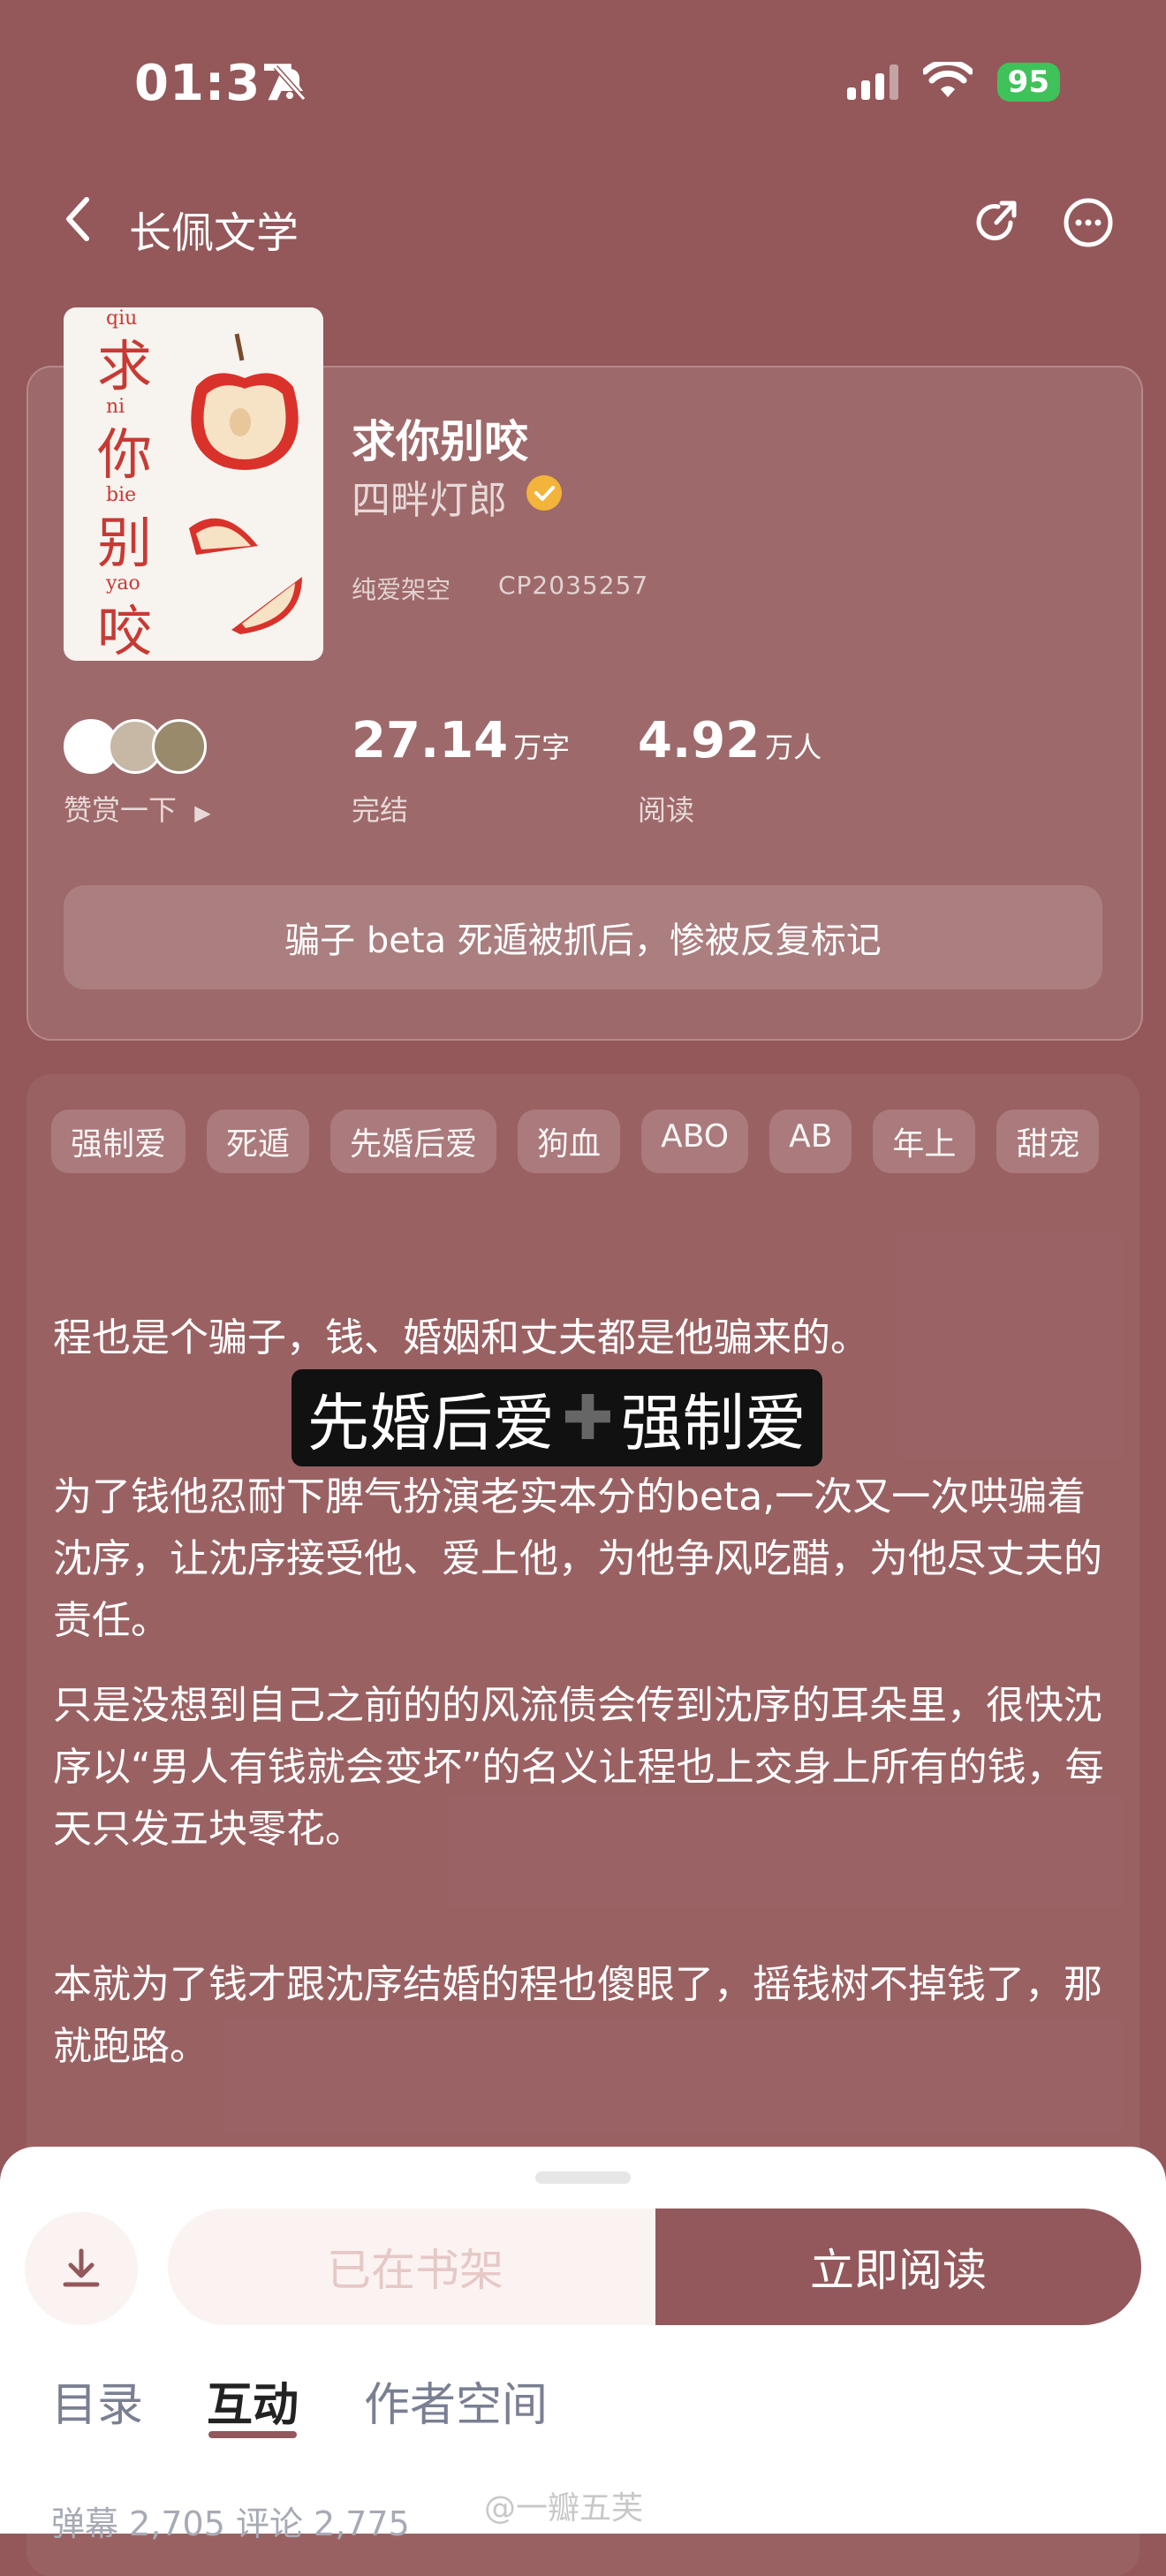 The height and width of the screenshot is (2576, 1166). Describe the element at coordinates (573, 586) in the screenshot. I see `book-id: CP2035257` at that location.